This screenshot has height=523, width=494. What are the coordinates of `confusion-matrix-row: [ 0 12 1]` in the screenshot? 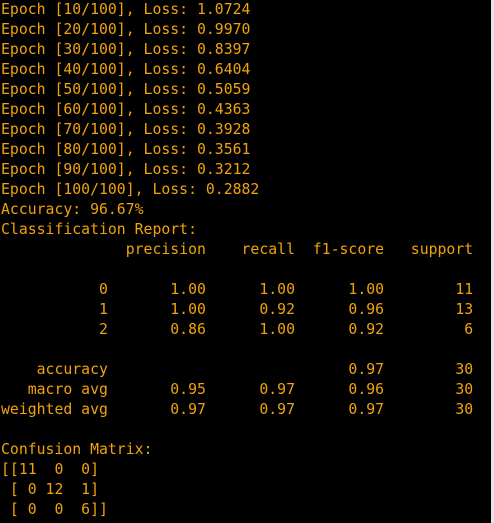 It's located at (50, 489).